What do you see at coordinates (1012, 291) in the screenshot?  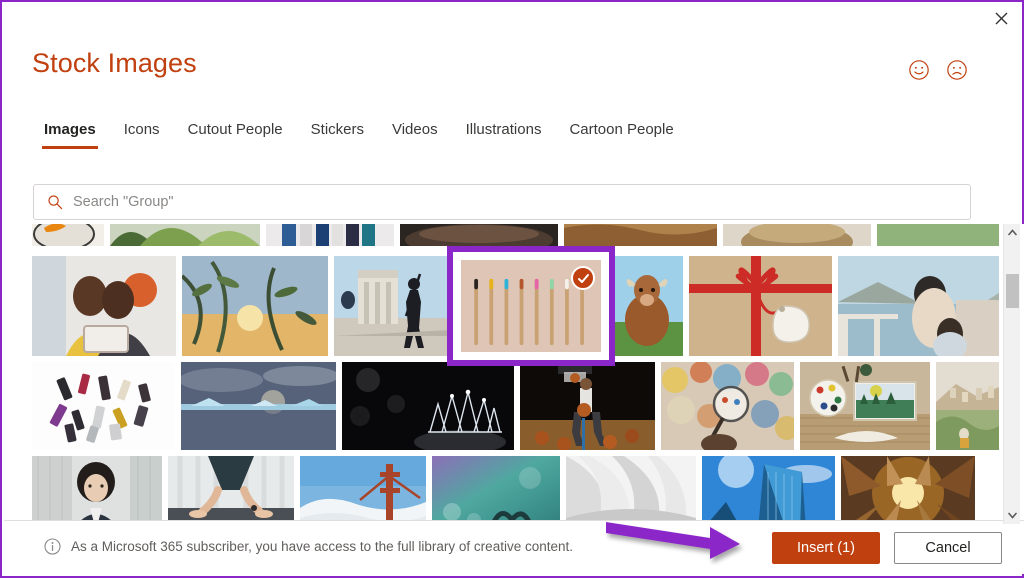 I see `scrollbar-thumb` at bounding box center [1012, 291].